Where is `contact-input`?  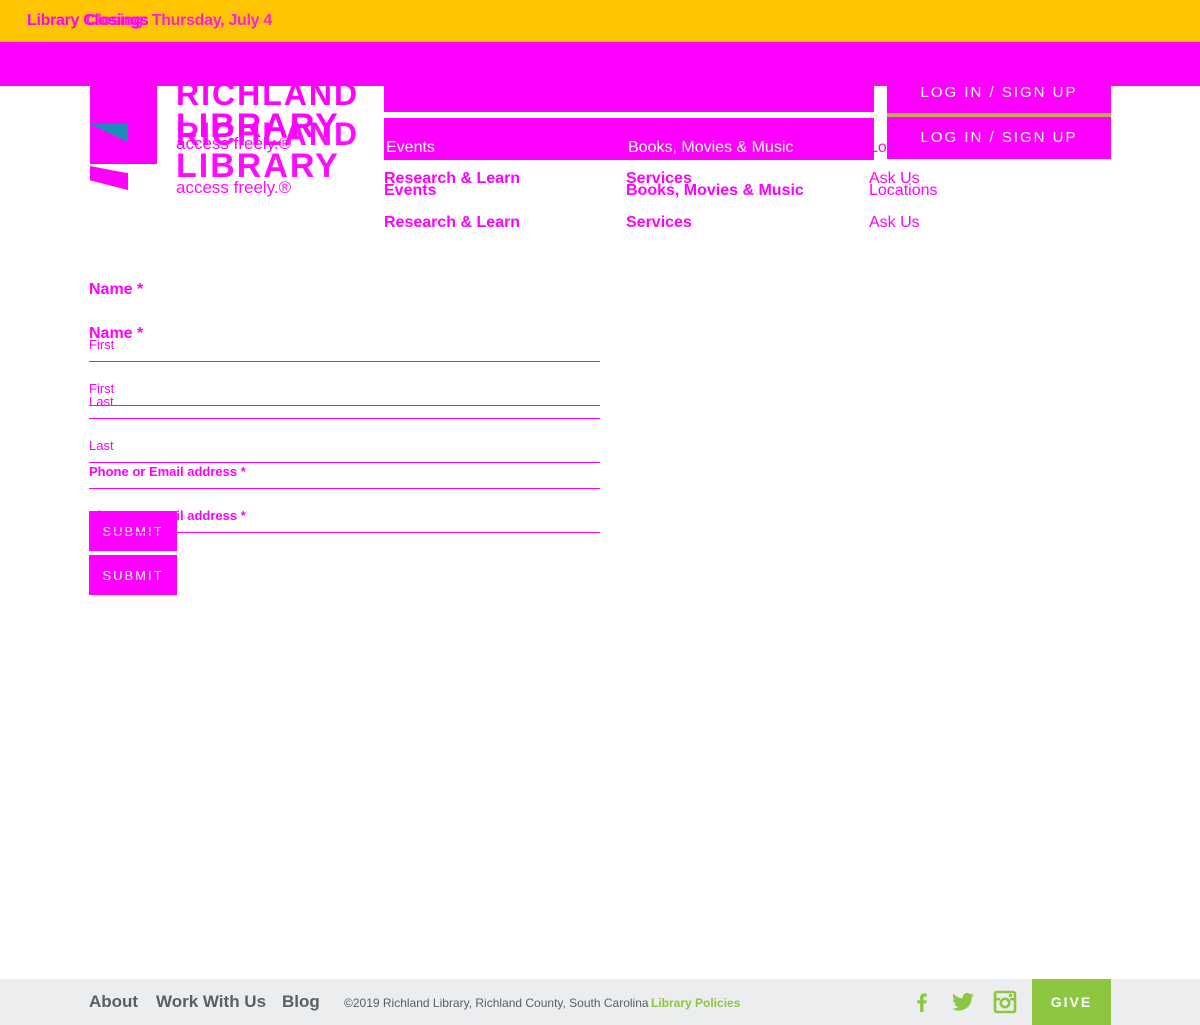
contact-input is located at coordinates (344, 478).